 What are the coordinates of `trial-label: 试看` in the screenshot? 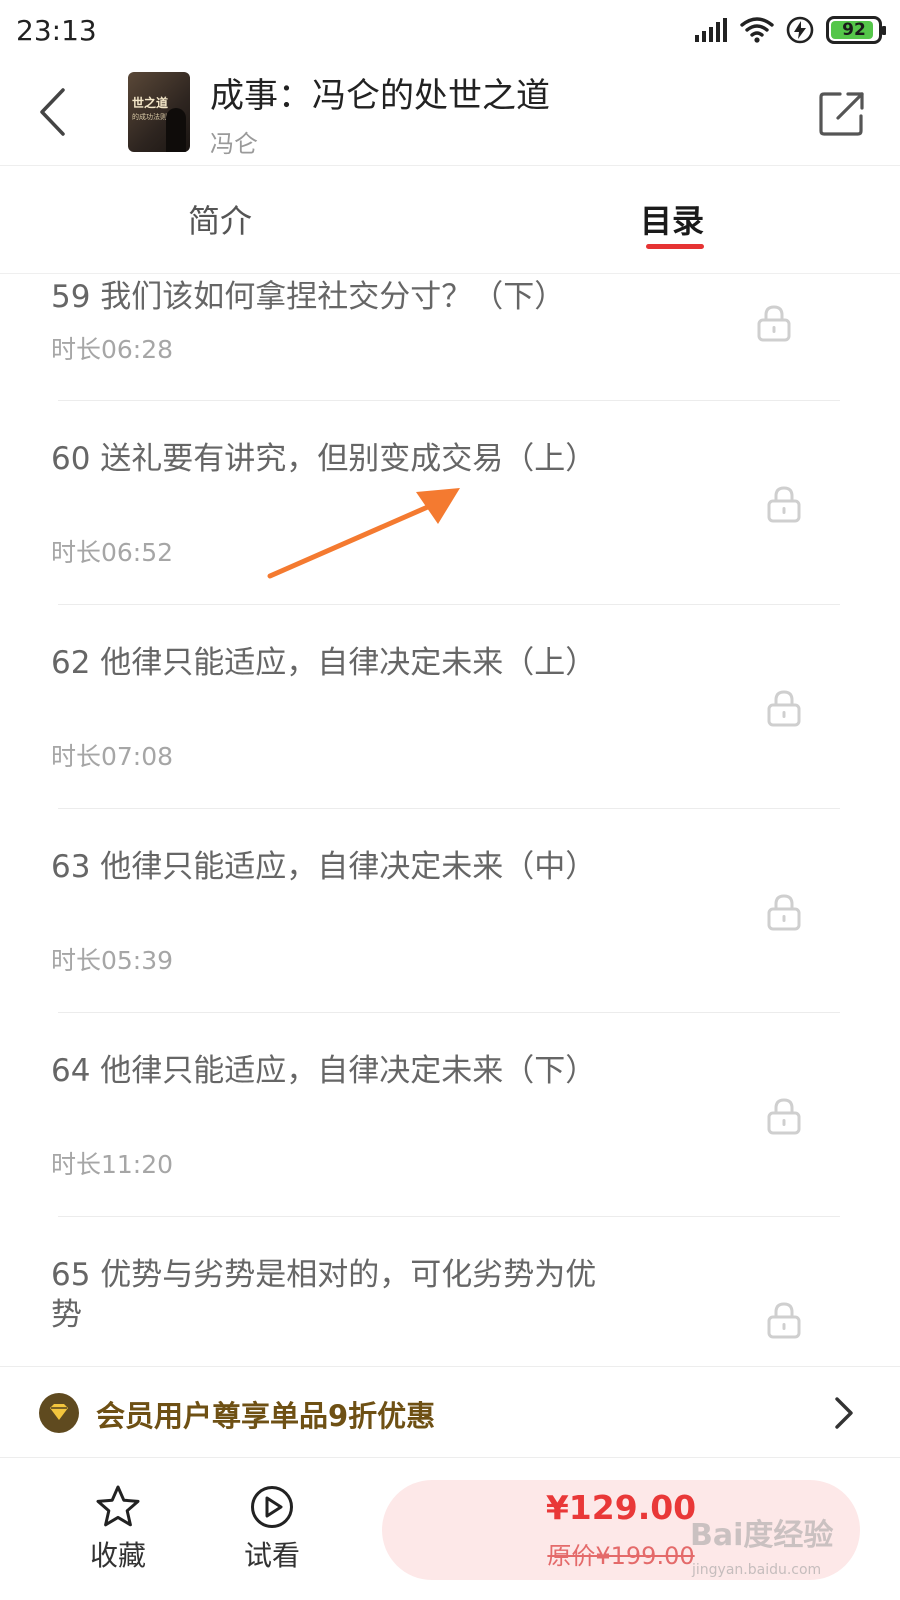 It's located at (271, 1555).